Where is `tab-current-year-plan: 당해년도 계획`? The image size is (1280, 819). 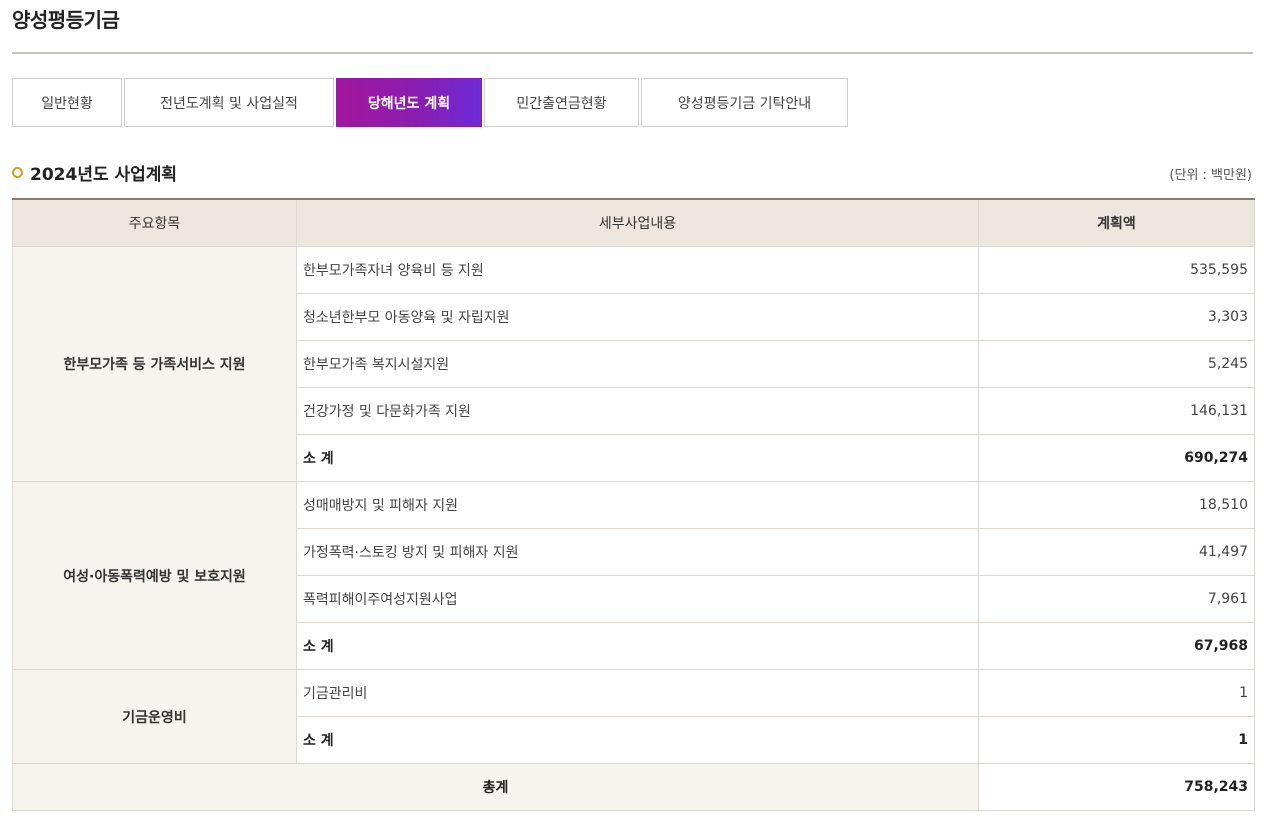 tab-current-year-plan: 당해년도 계획 is located at coordinates (409, 102).